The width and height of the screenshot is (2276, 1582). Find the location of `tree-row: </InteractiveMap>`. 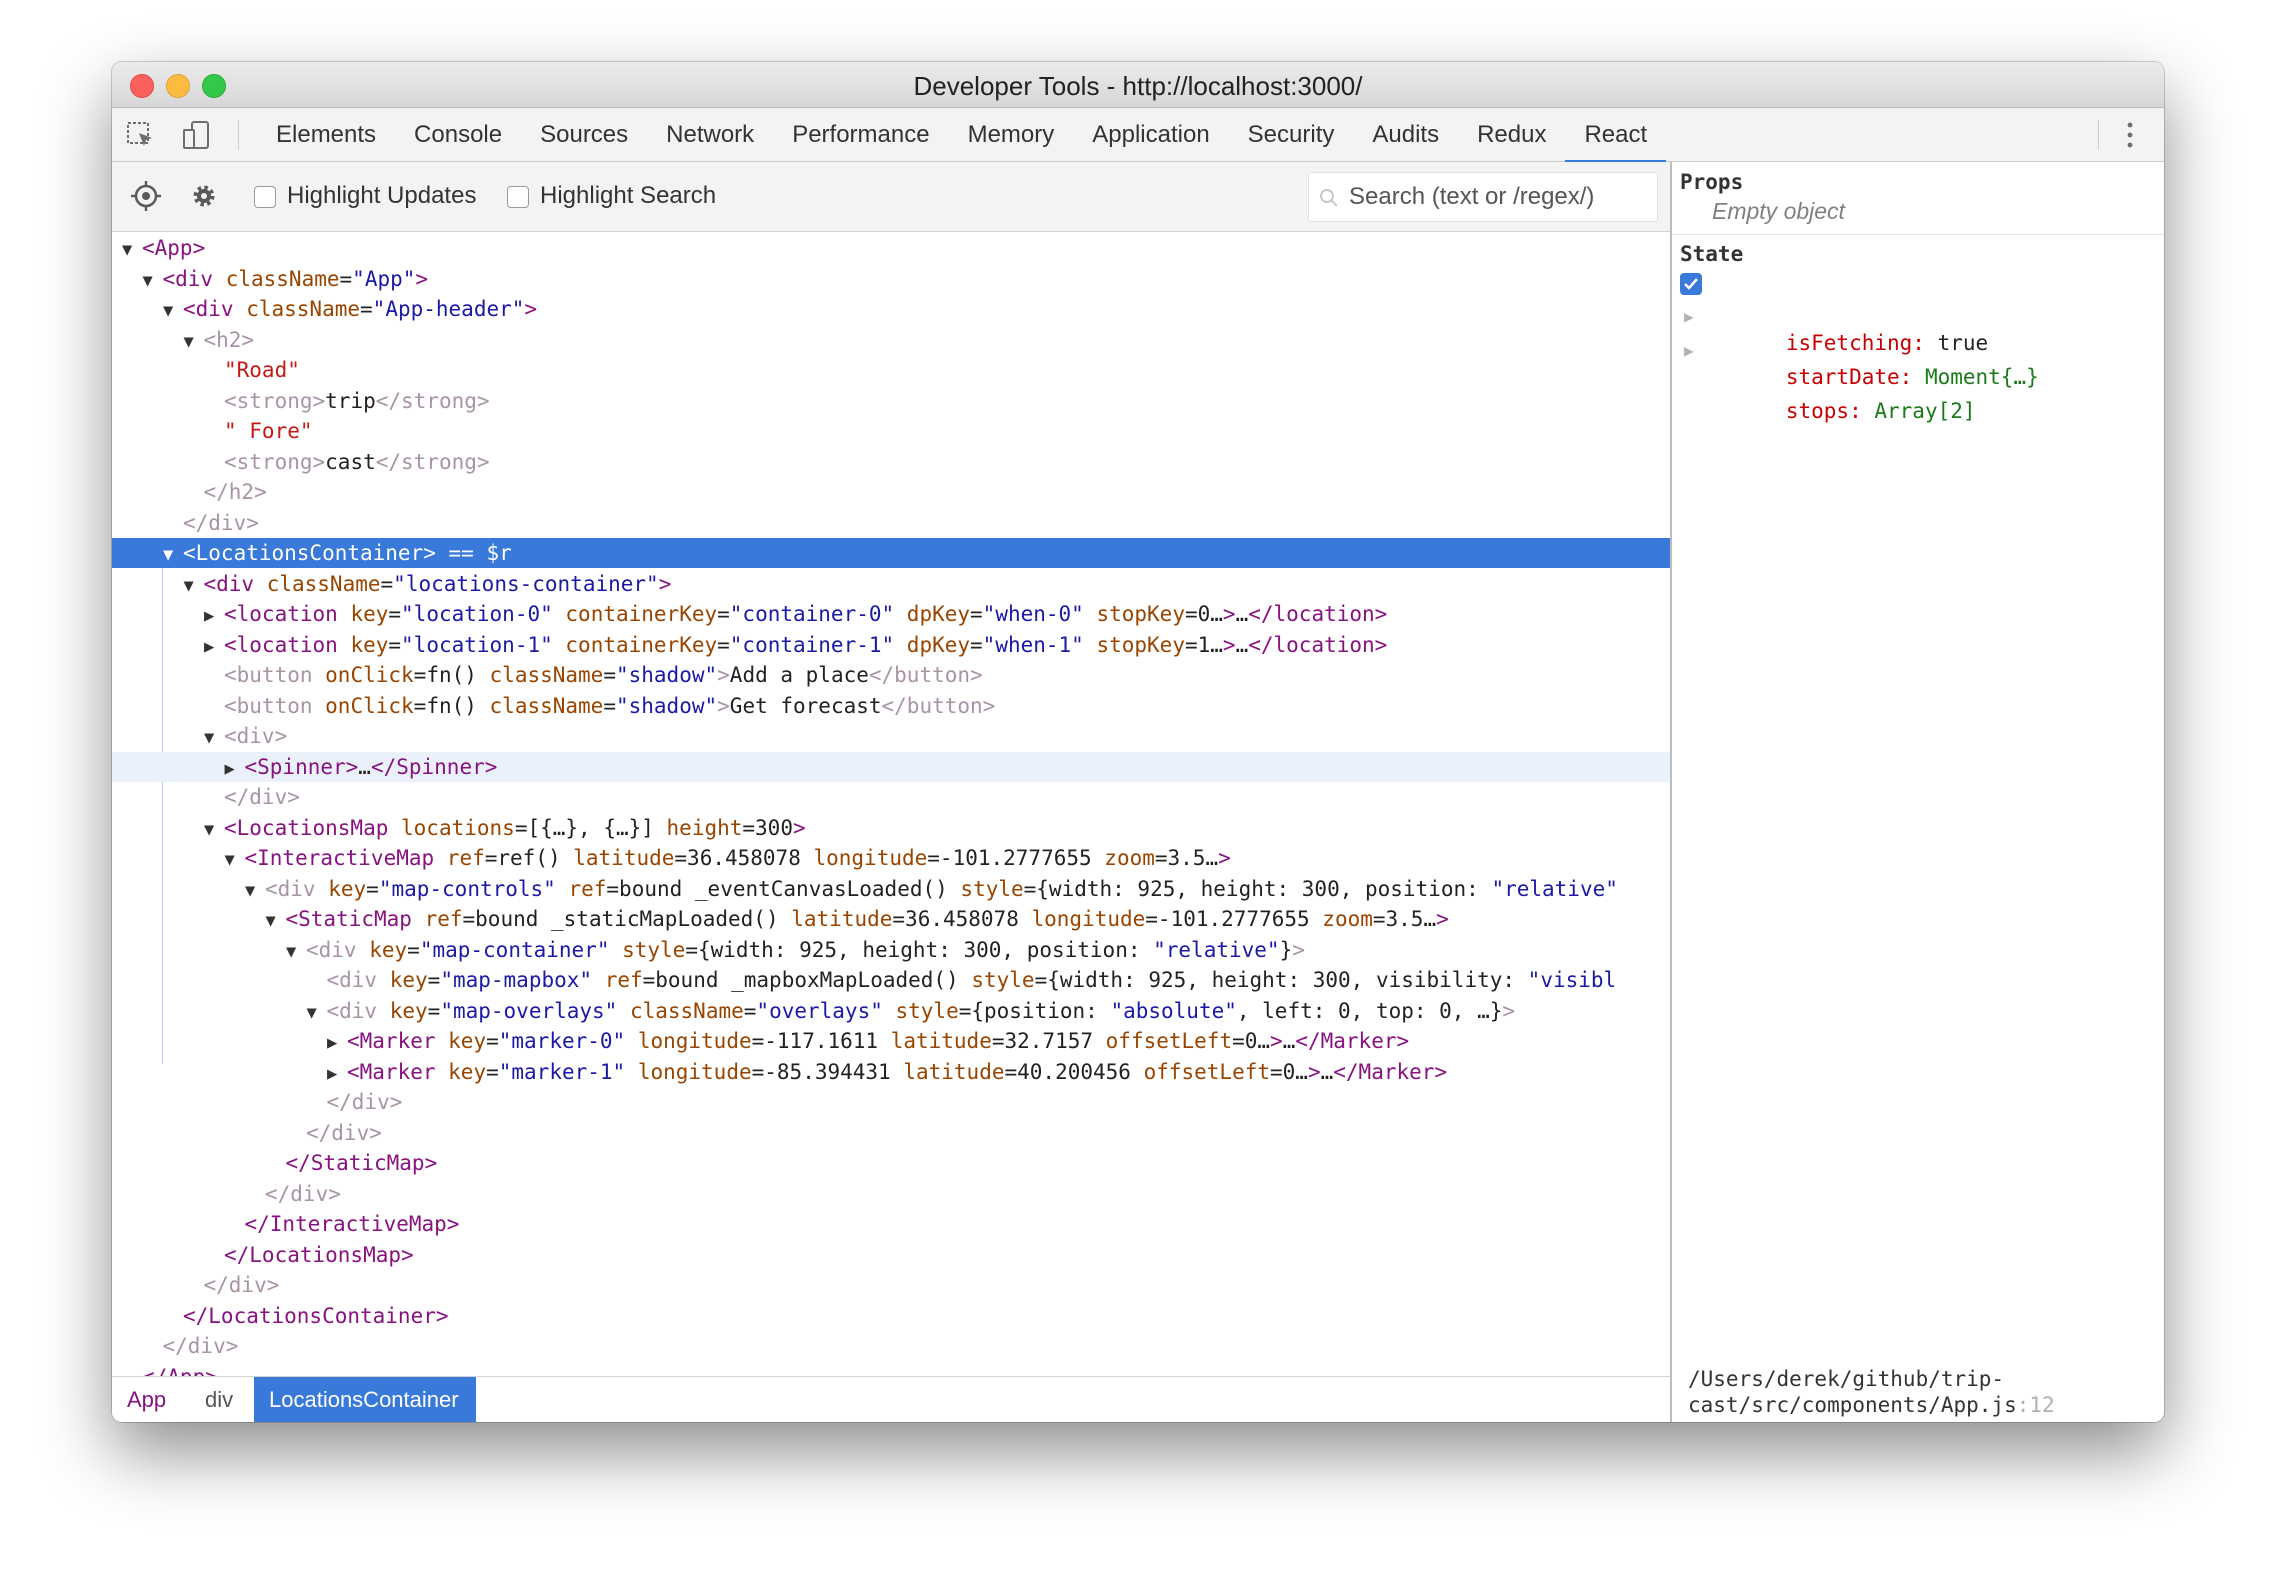

tree-row: </InteractiveMap> is located at coordinates (891, 1224).